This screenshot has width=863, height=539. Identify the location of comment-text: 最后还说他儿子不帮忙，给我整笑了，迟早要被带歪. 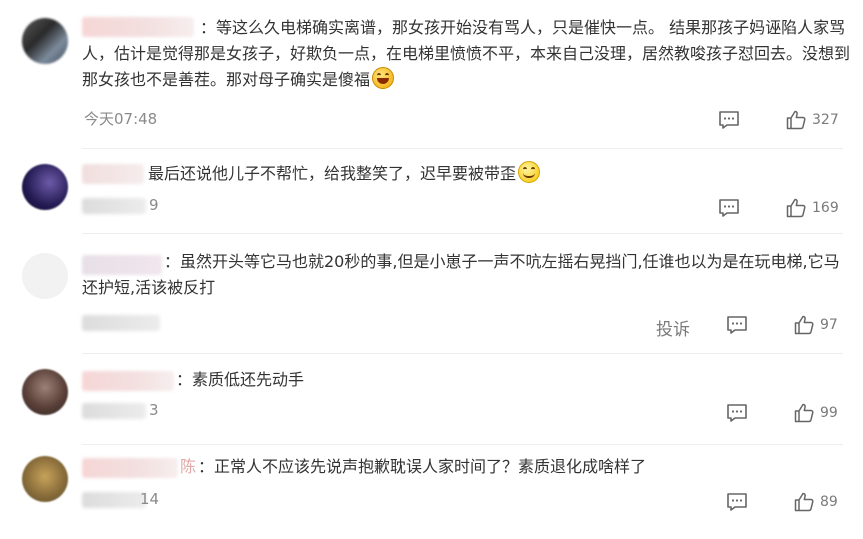
(498, 174).